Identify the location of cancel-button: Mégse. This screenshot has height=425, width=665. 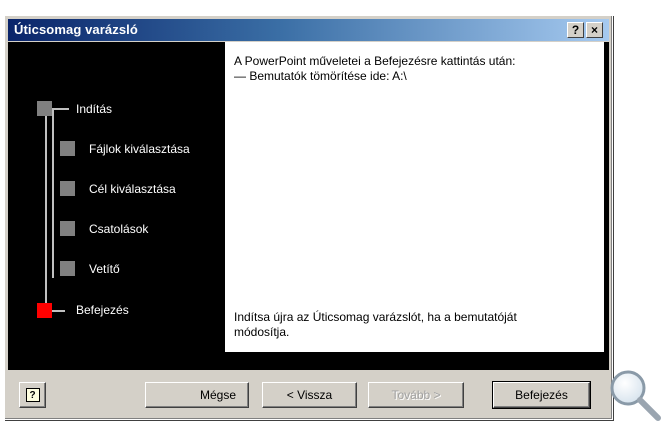
(197, 395).